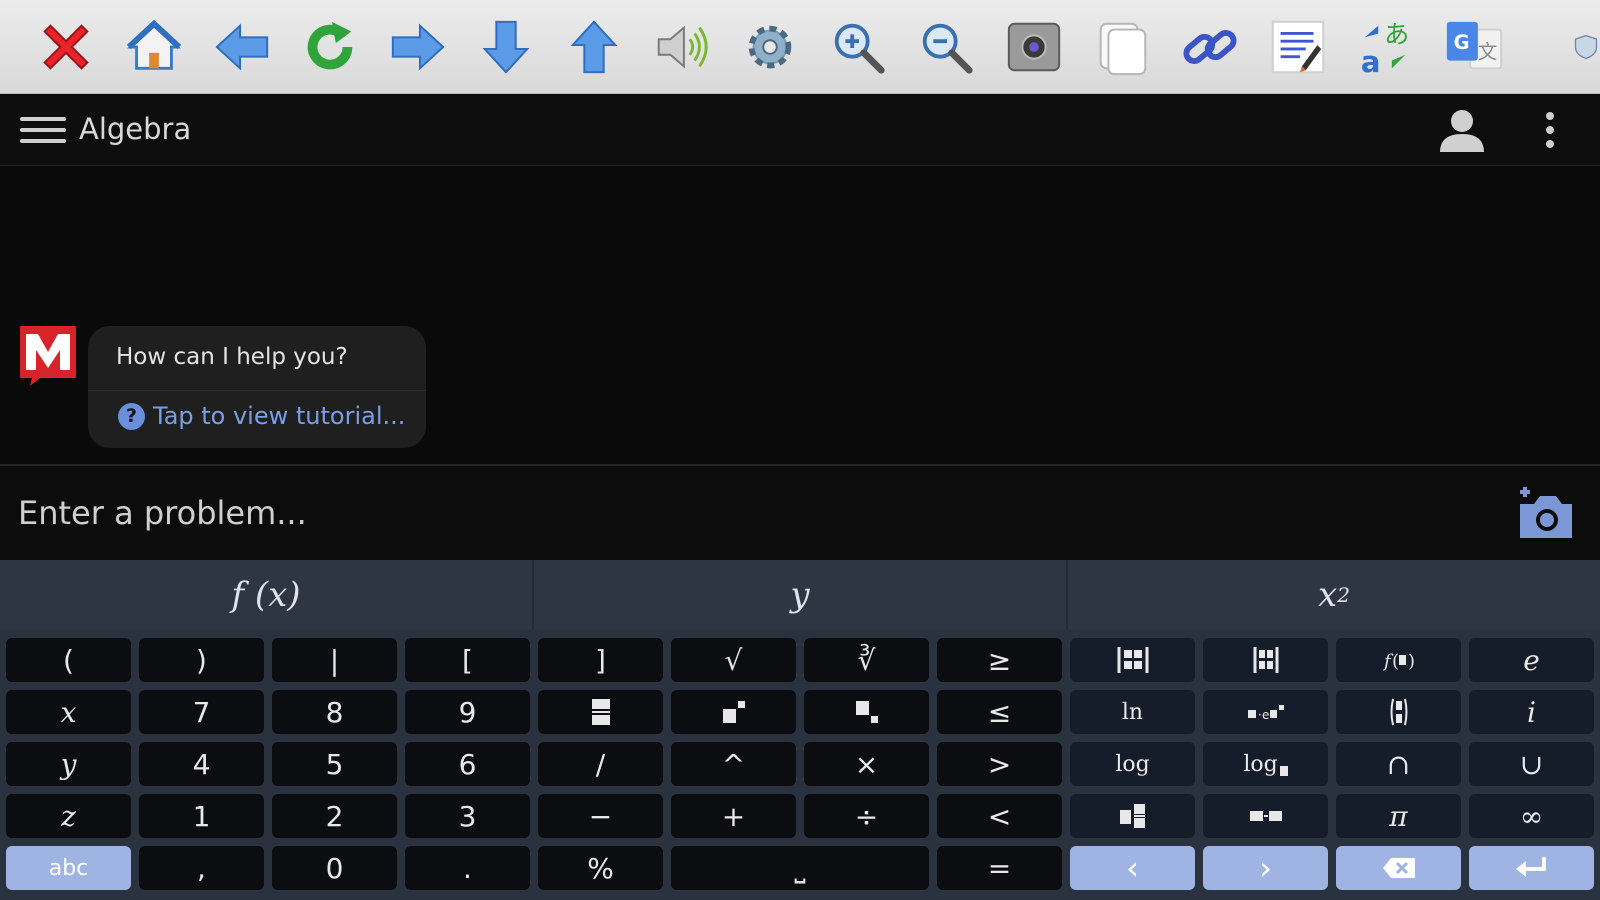 This screenshot has width=1600, height=900. I want to click on hamburger-menu-icon, so click(43, 130).